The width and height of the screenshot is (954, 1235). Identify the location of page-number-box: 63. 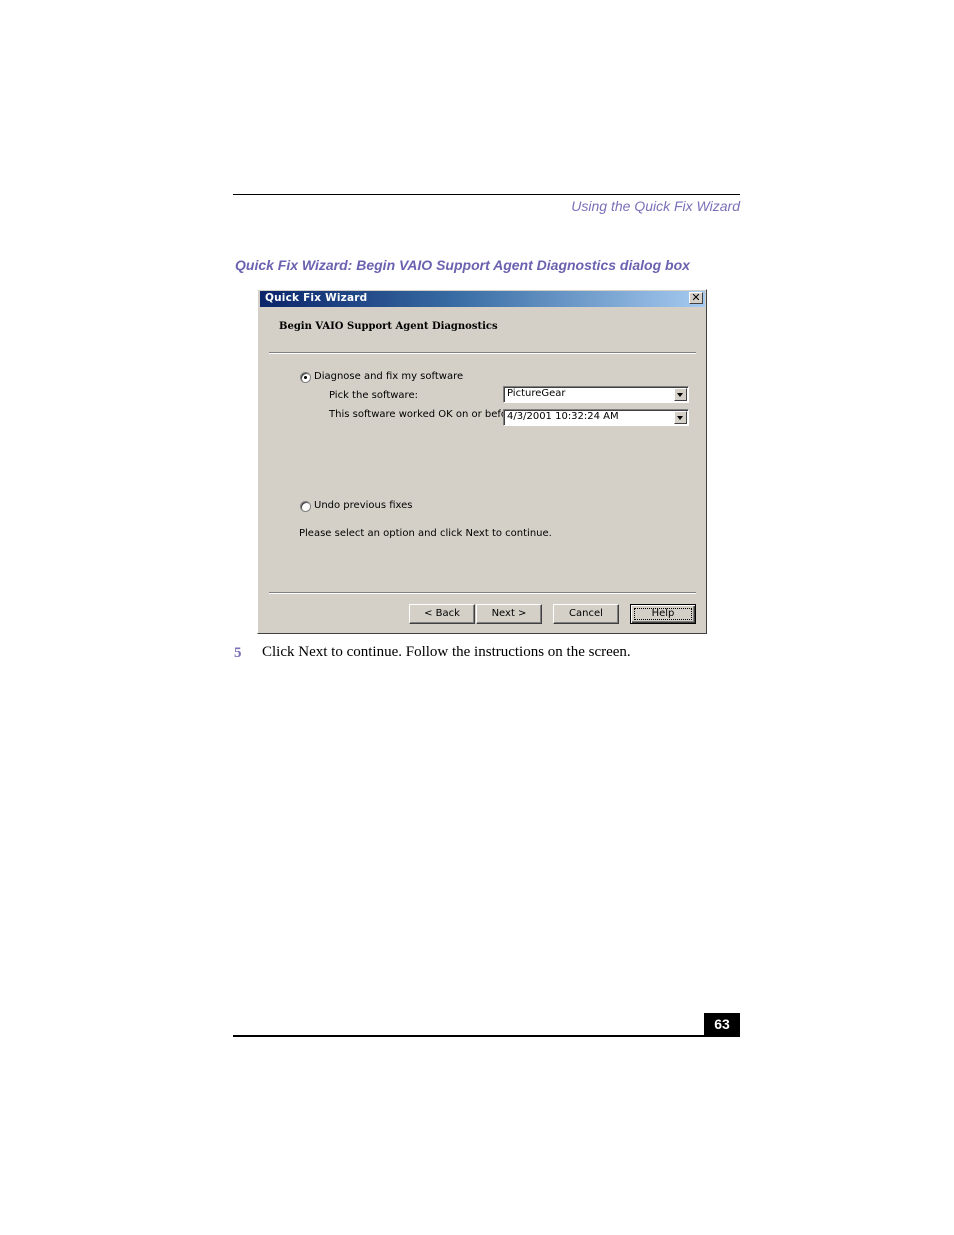
(722, 1024).